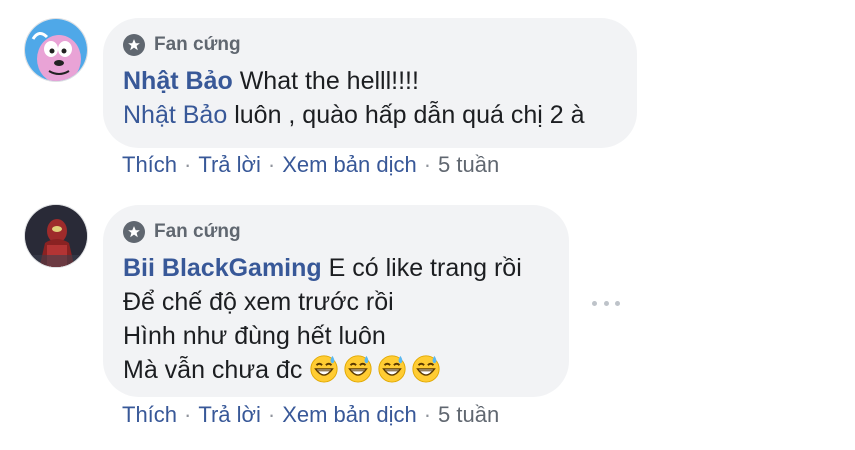 This screenshot has height=450, width=855. I want to click on comment-text: luôn , quào hấp dẫn quá chị 2 à, so click(409, 115).